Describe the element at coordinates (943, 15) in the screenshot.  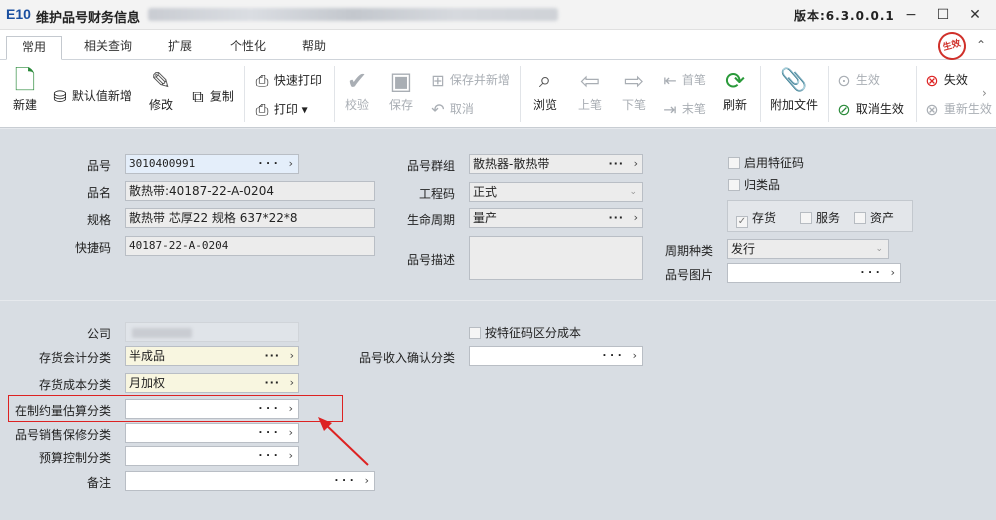
I see `maximize-button: ☐` at that location.